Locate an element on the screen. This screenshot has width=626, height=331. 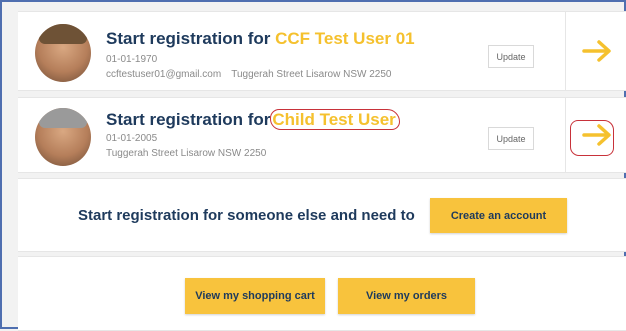
registration-title: Start registration for Child Test User is located at coordinates (253, 119).